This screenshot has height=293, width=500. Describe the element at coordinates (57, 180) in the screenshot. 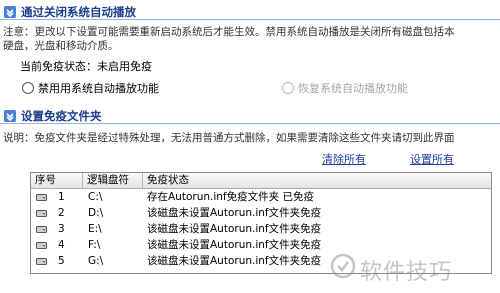

I see `column-header-index: 序号` at that location.